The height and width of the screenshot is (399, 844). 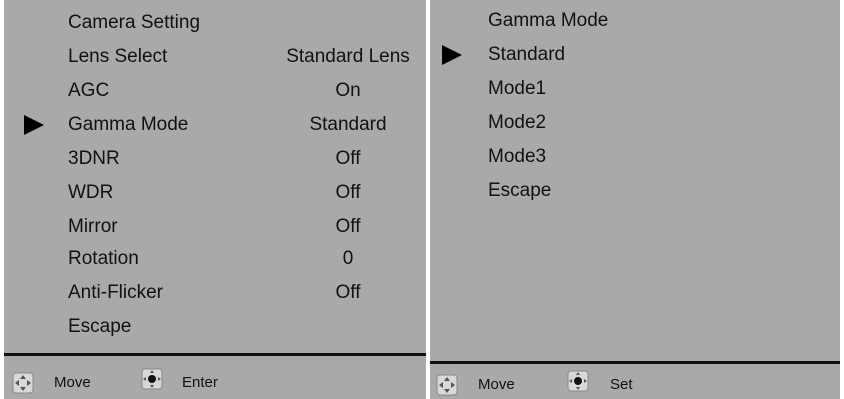 I want to click on menu-item-label: Rotation, so click(x=103, y=258).